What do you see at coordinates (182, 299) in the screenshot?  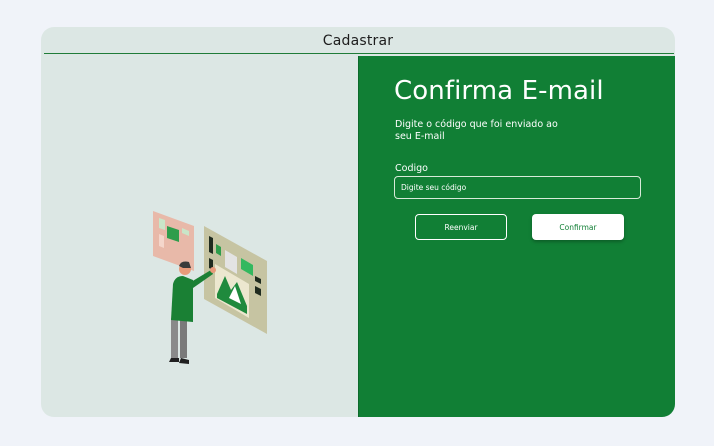 I see `person-body` at bounding box center [182, 299].